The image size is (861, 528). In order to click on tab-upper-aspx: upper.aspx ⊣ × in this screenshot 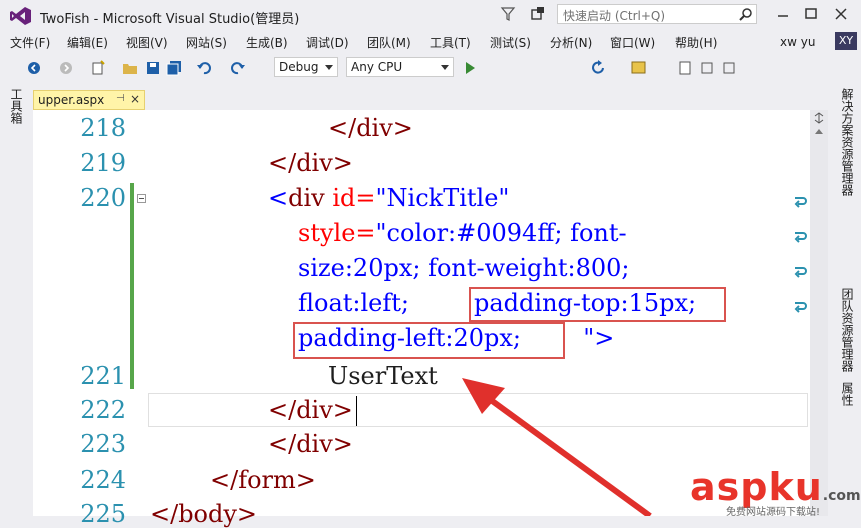, I will do `click(89, 100)`.